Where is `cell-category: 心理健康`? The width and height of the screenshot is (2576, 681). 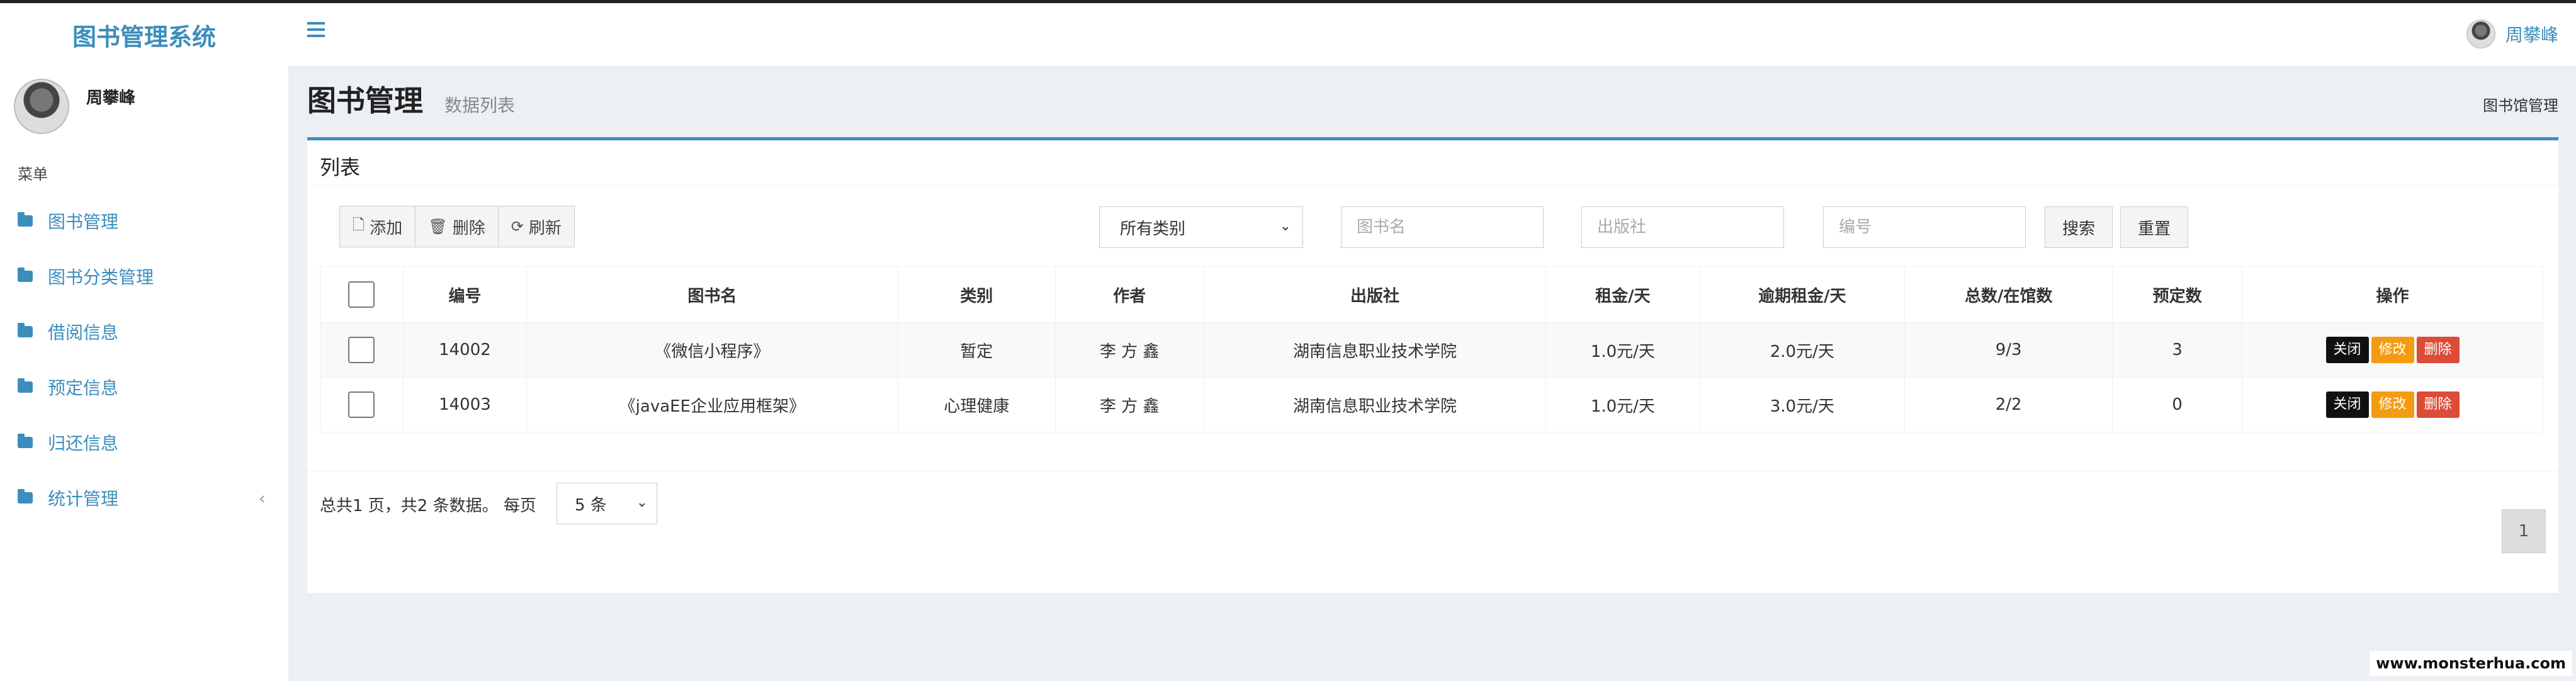
cell-category: 心理健康 is located at coordinates (976, 404).